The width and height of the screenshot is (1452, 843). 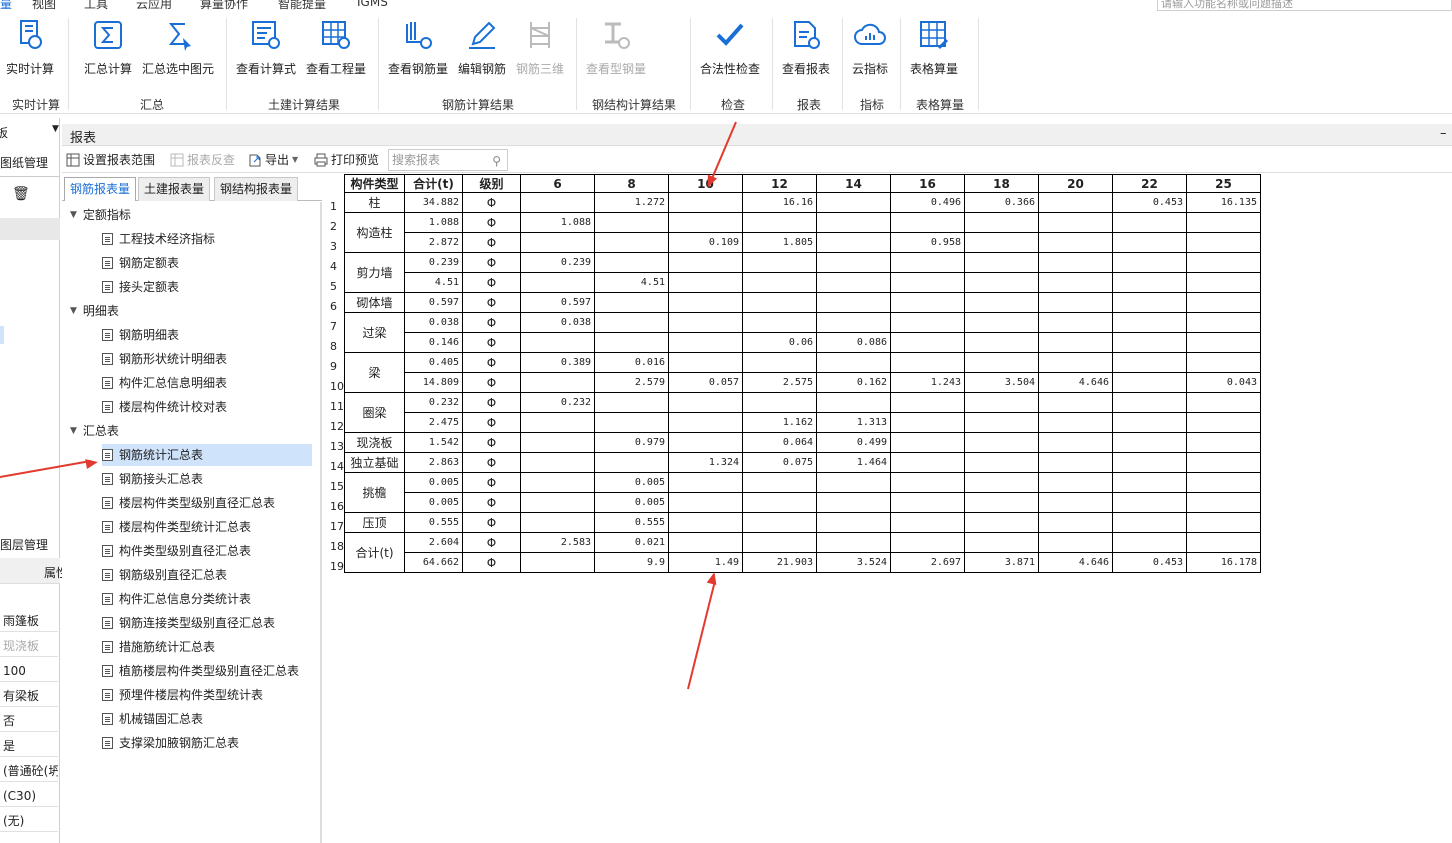 What do you see at coordinates (793, 282) in the screenshot?
I see `table-row: 5 4.51 Φ 4.51` at bounding box center [793, 282].